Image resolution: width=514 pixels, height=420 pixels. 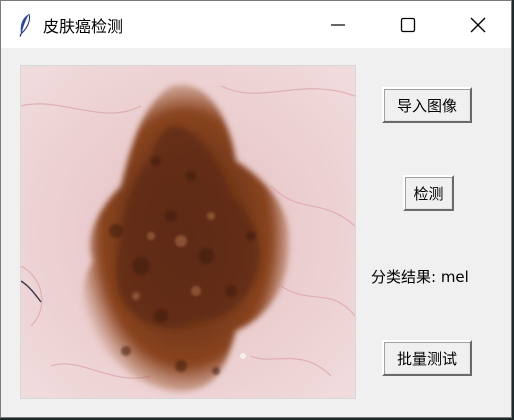 I want to click on feather-icon, so click(x=25, y=25).